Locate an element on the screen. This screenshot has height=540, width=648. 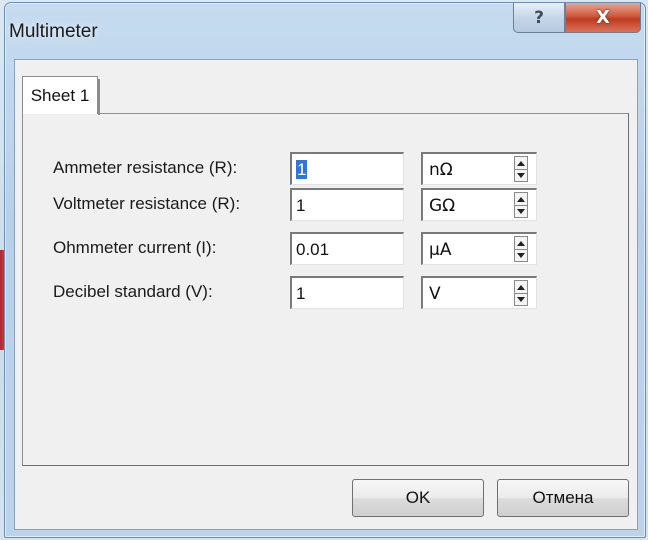
unit-value: µA is located at coordinates (440, 250).